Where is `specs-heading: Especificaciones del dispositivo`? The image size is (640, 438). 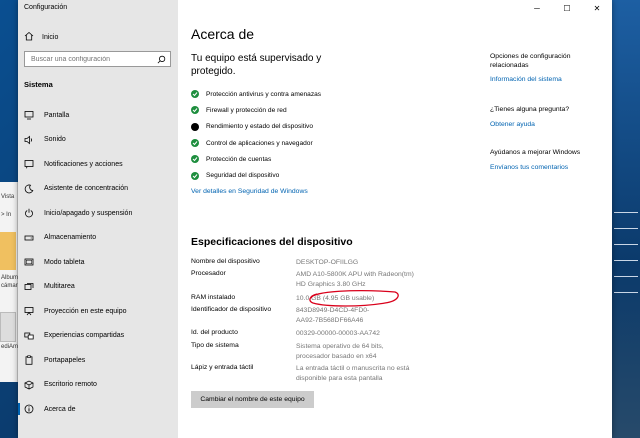 specs-heading: Especificaciones del dispositivo is located at coordinates (272, 242).